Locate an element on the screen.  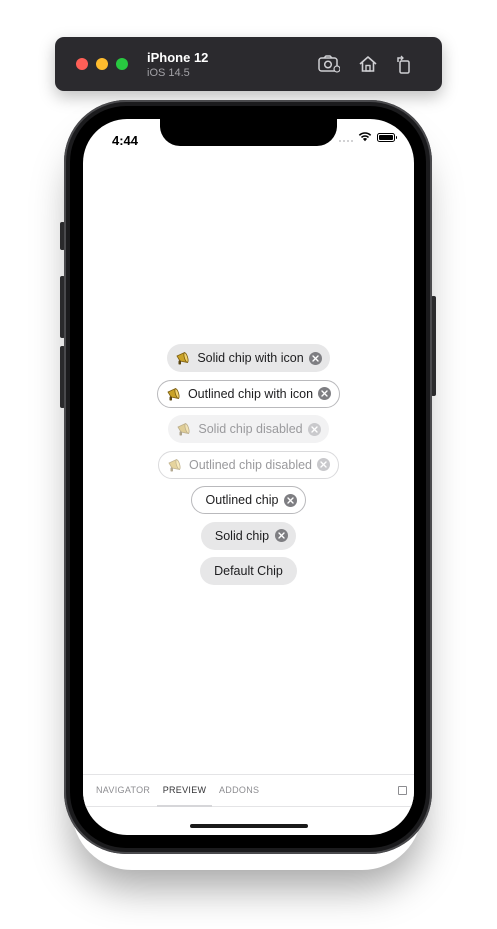
addon-panel: NAVIGATOR PREVIEW ADDONS is located at coordinates (248, 790).